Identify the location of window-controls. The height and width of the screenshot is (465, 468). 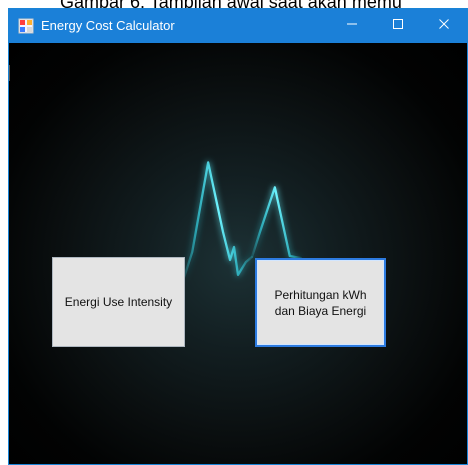
(398, 26).